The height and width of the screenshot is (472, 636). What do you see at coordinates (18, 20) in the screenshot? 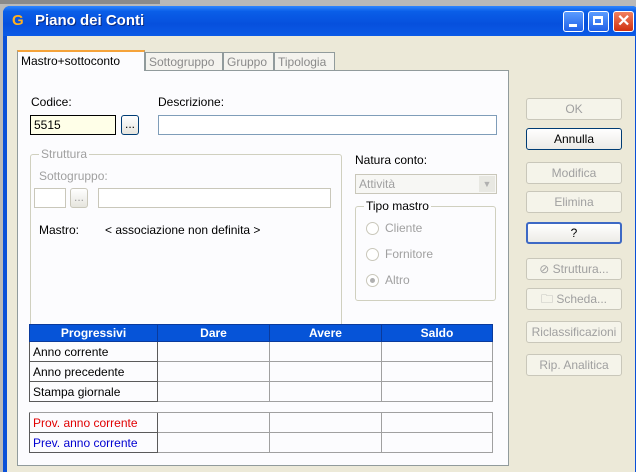
I see `app-logo-icon: G` at bounding box center [18, 20].